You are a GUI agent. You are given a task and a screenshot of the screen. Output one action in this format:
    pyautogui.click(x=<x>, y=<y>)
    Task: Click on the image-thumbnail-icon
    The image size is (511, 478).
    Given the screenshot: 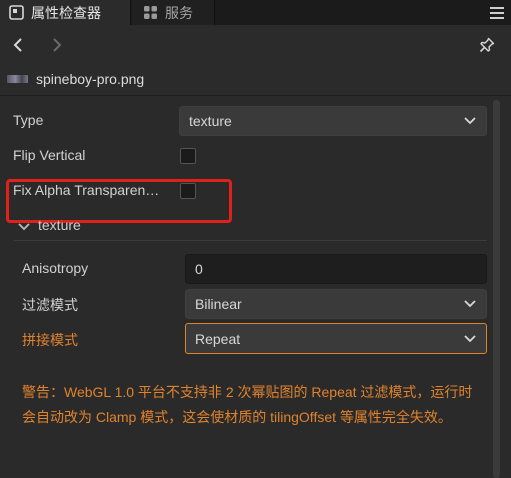 What is the action you would take?
    pyautogui.click(x=17, y=79)
    